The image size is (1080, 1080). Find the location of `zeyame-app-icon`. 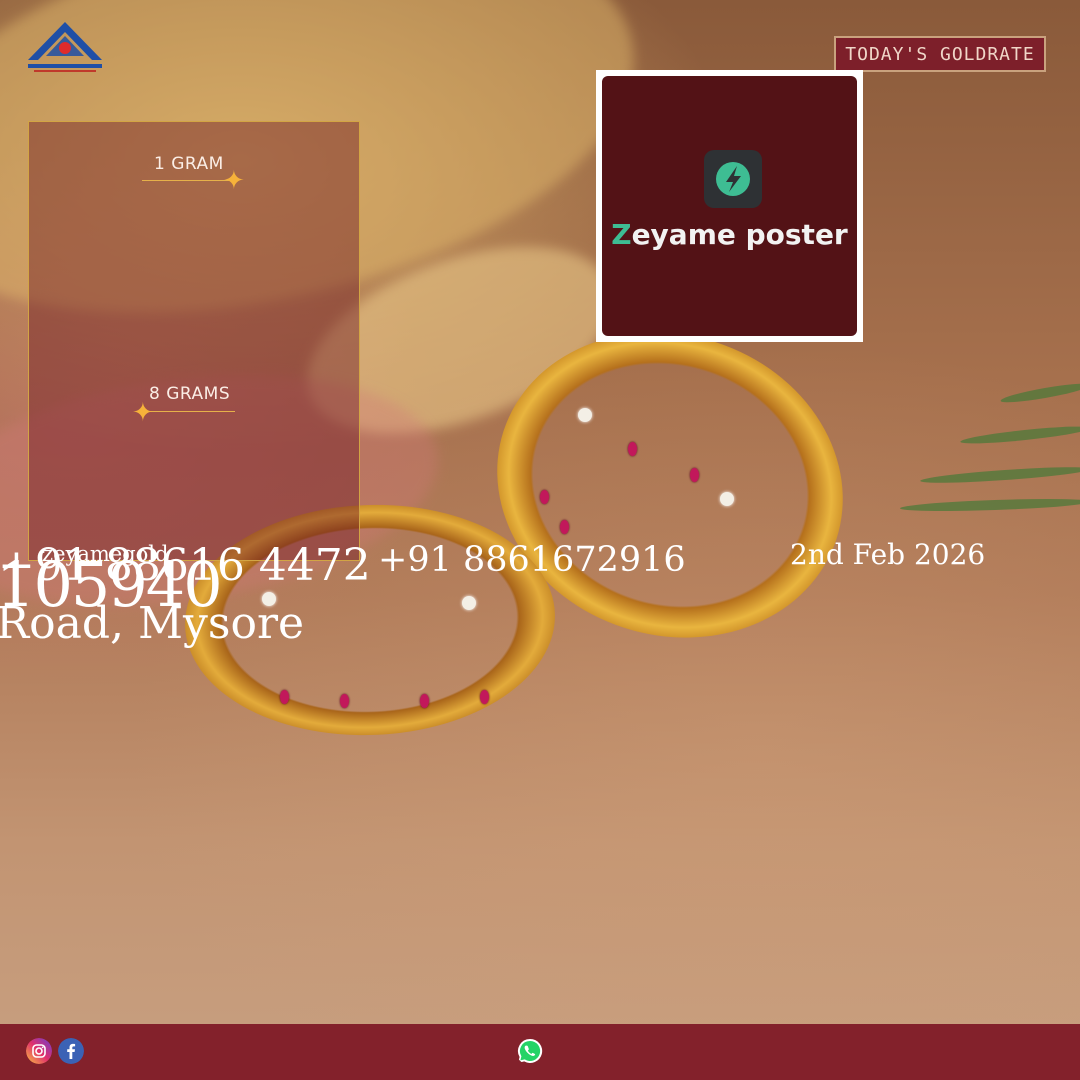

zeyame-app-icon is located at coordinates (733, 179).